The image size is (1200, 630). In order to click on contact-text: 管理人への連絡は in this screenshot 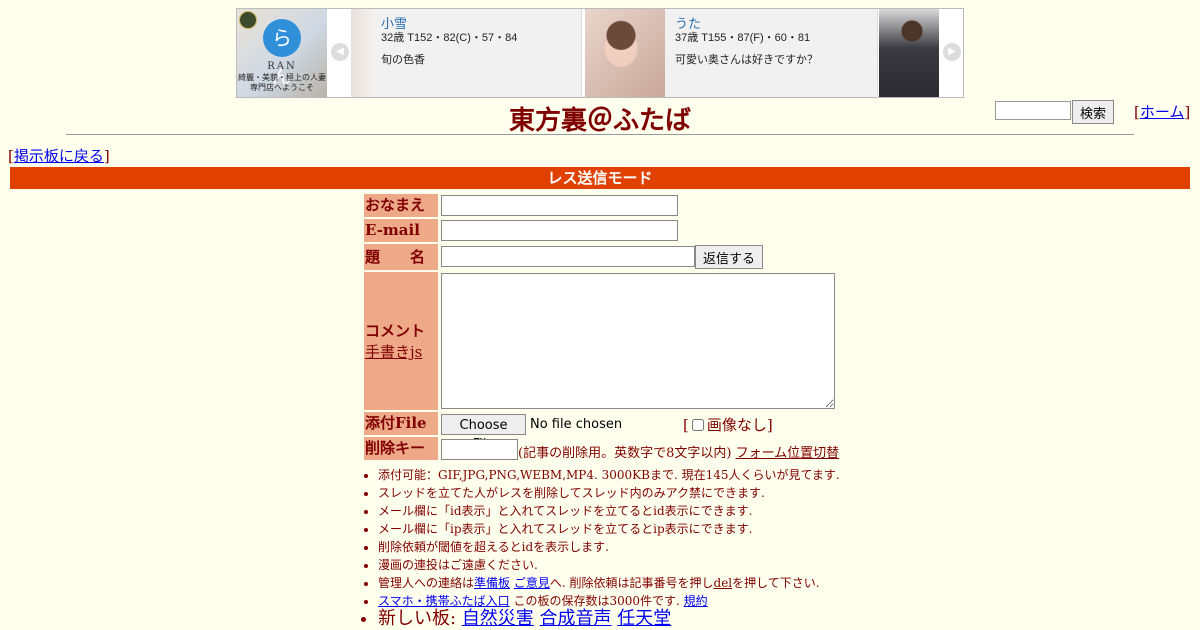, I will do `click(426, 583)`.